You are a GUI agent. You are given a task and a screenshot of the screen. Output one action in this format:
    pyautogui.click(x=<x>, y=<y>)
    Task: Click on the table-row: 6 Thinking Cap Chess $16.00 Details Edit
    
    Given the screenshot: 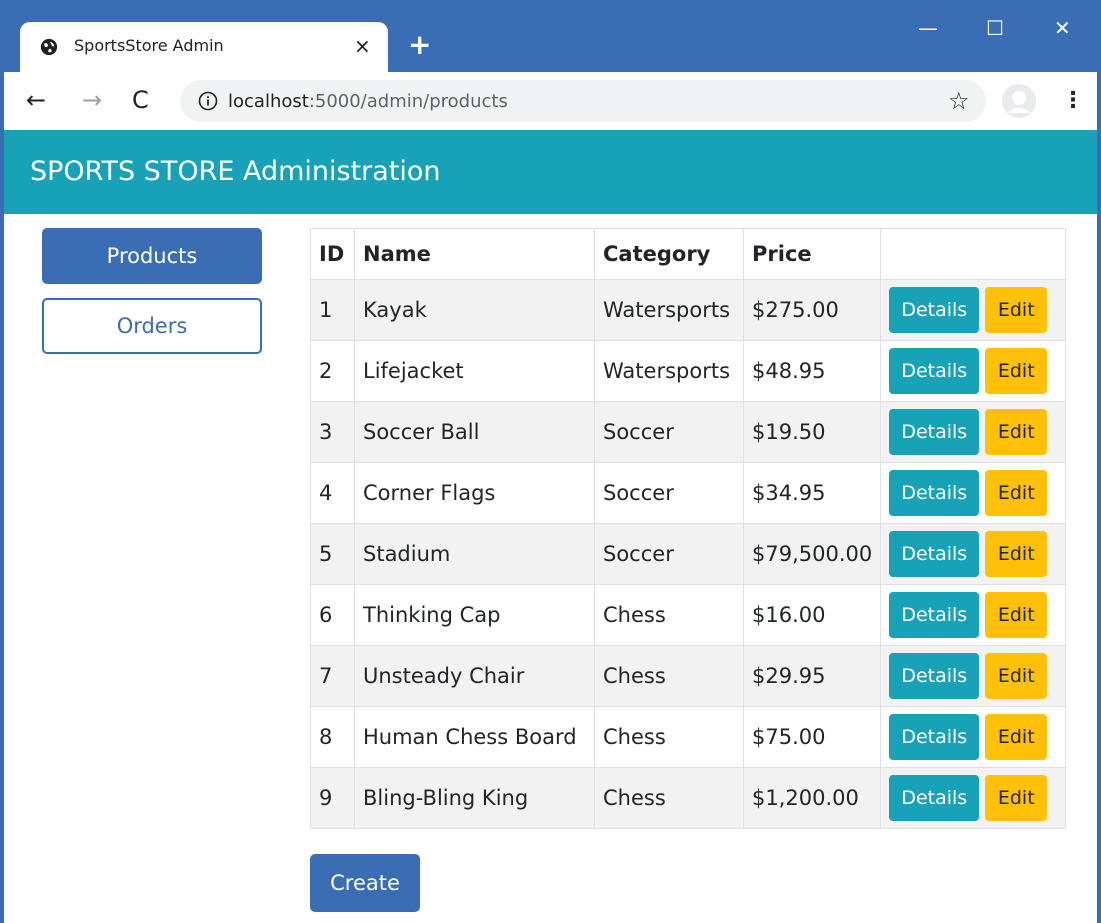 What is the action you would take?
    pyautogui.click(x=688, y=615)
    